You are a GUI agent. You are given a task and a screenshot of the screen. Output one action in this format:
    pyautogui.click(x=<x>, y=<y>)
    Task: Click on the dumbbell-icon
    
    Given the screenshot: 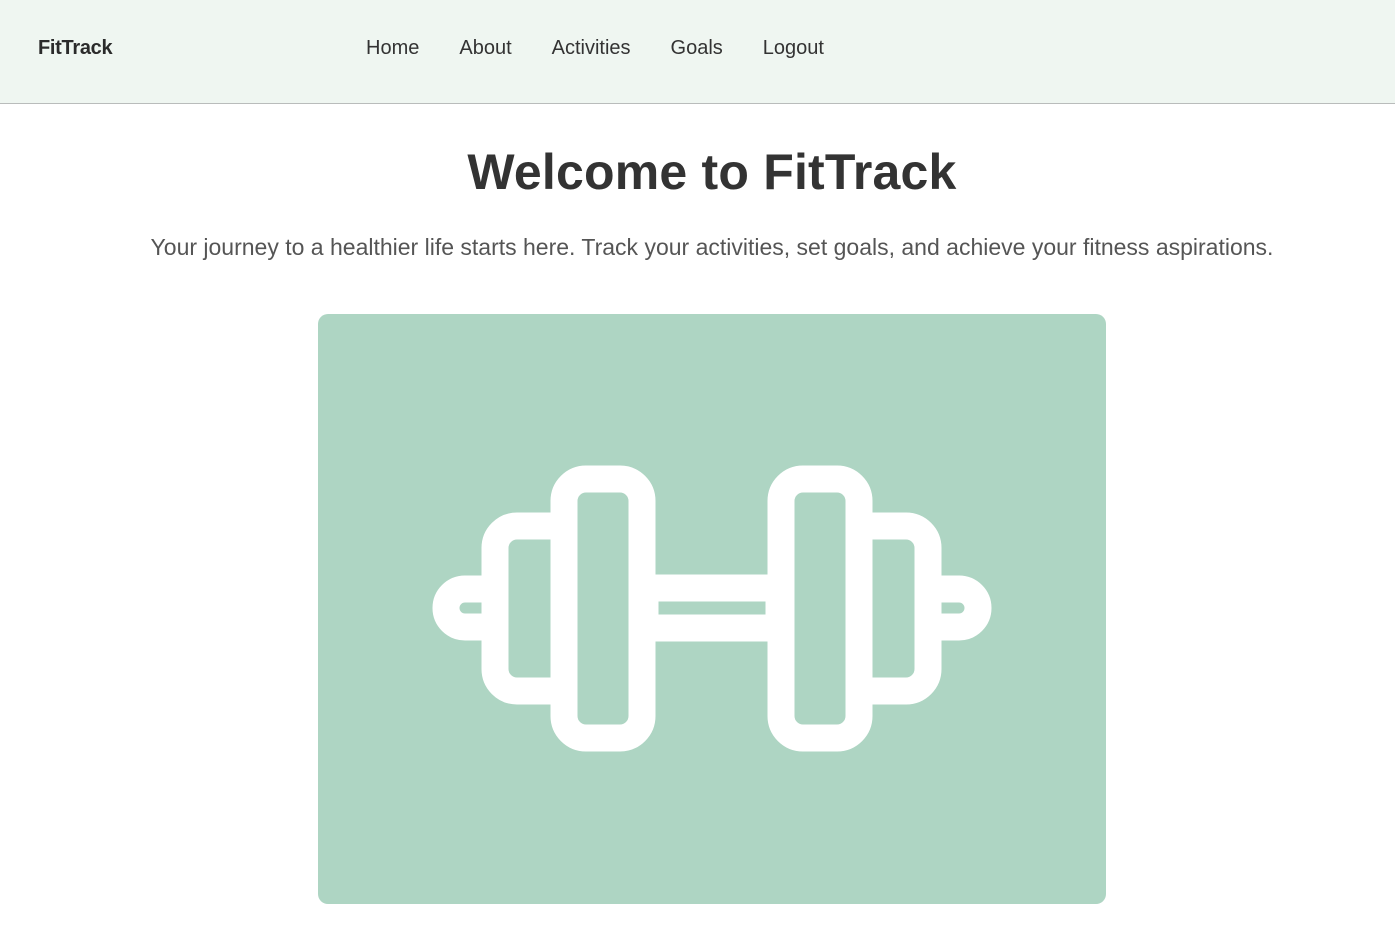 What is the action you would take?
    pyautogui.click(x=712, y=608)
    